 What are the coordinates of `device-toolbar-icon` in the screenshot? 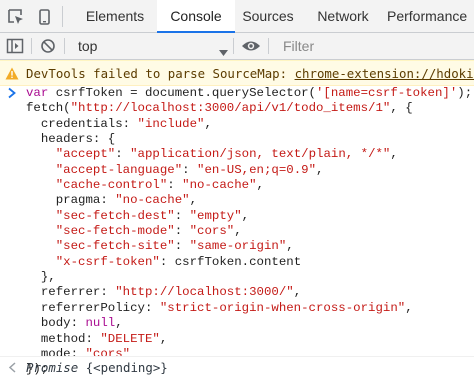 It's located at (45, 16).